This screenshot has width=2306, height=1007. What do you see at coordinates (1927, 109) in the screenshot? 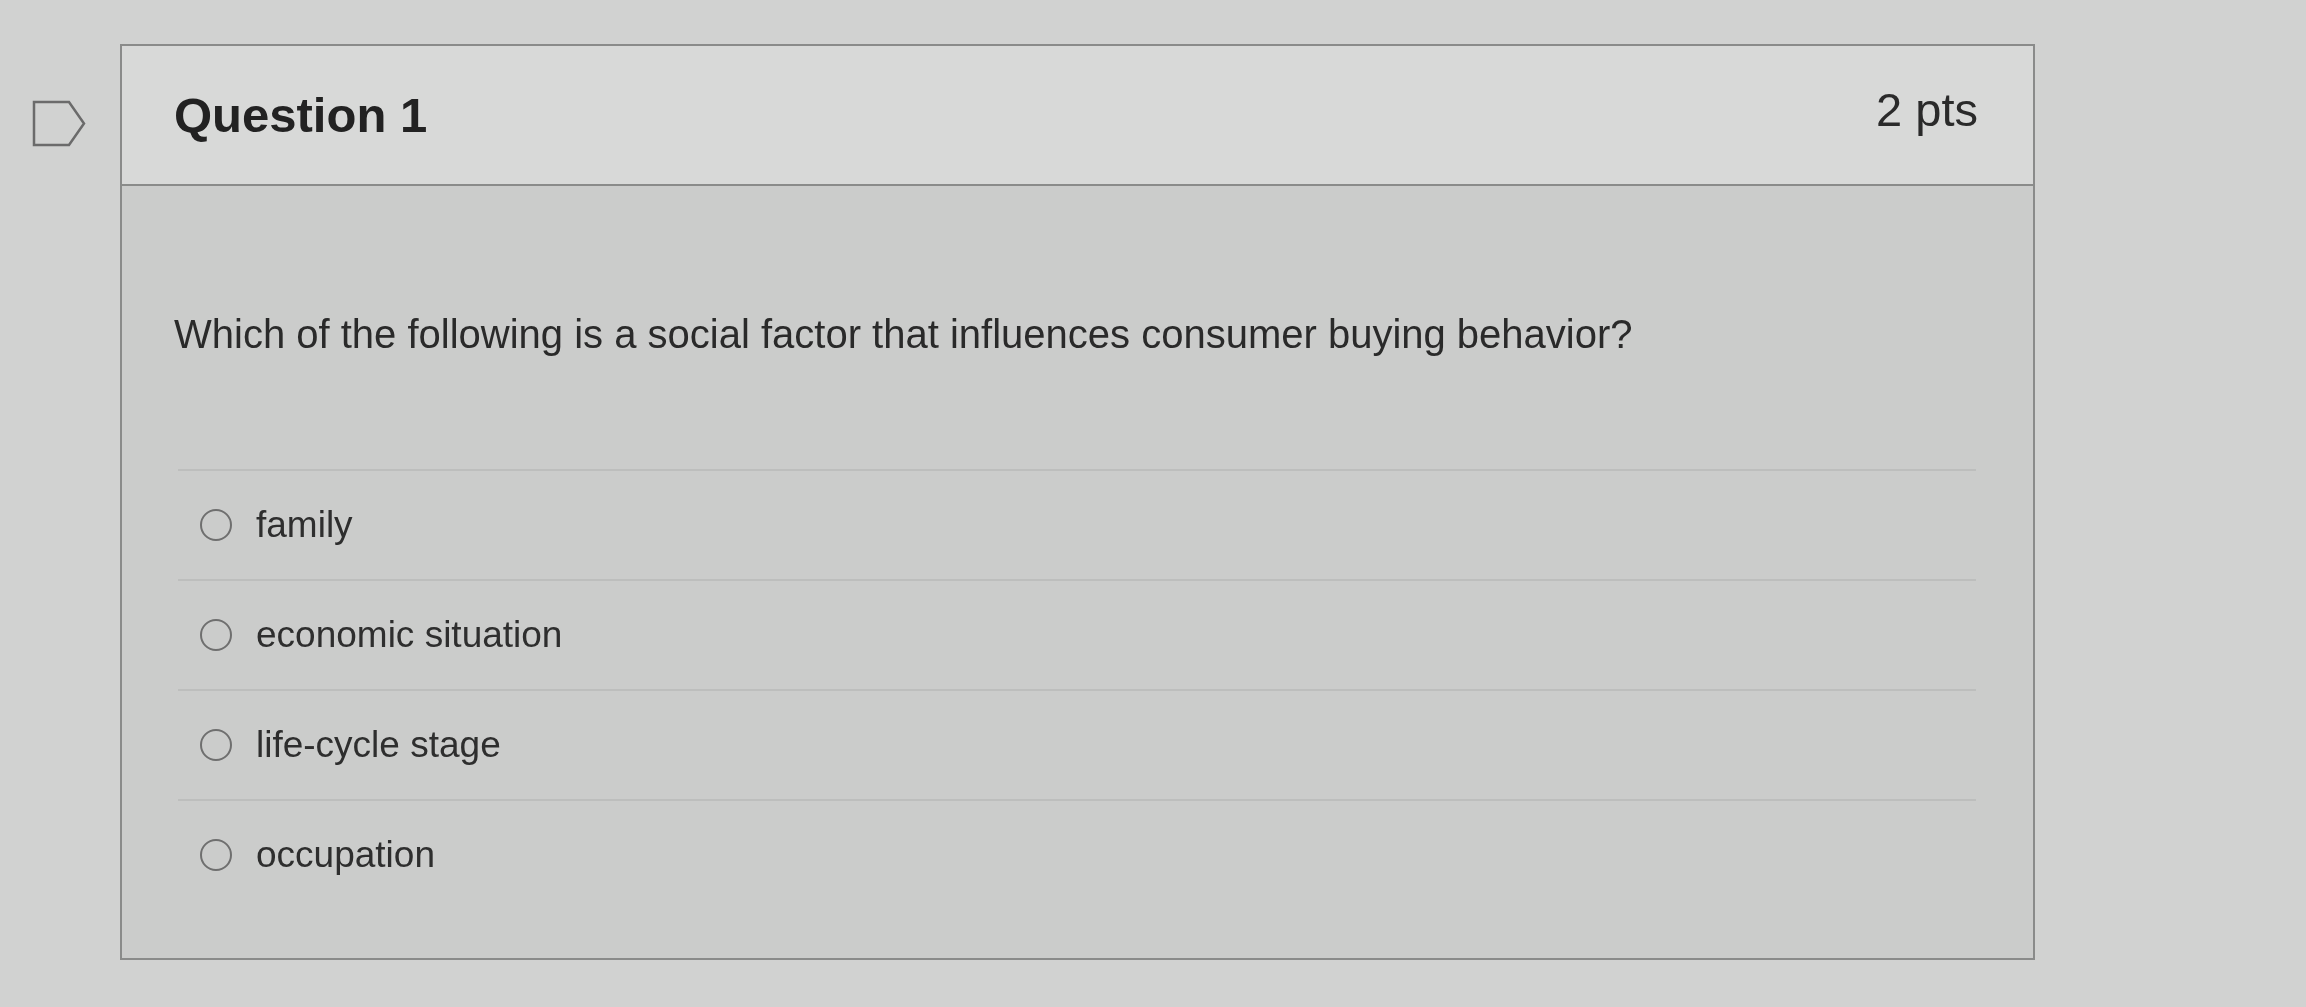
I see `points-label: 2 pts` at bounding box center [1927, 109].